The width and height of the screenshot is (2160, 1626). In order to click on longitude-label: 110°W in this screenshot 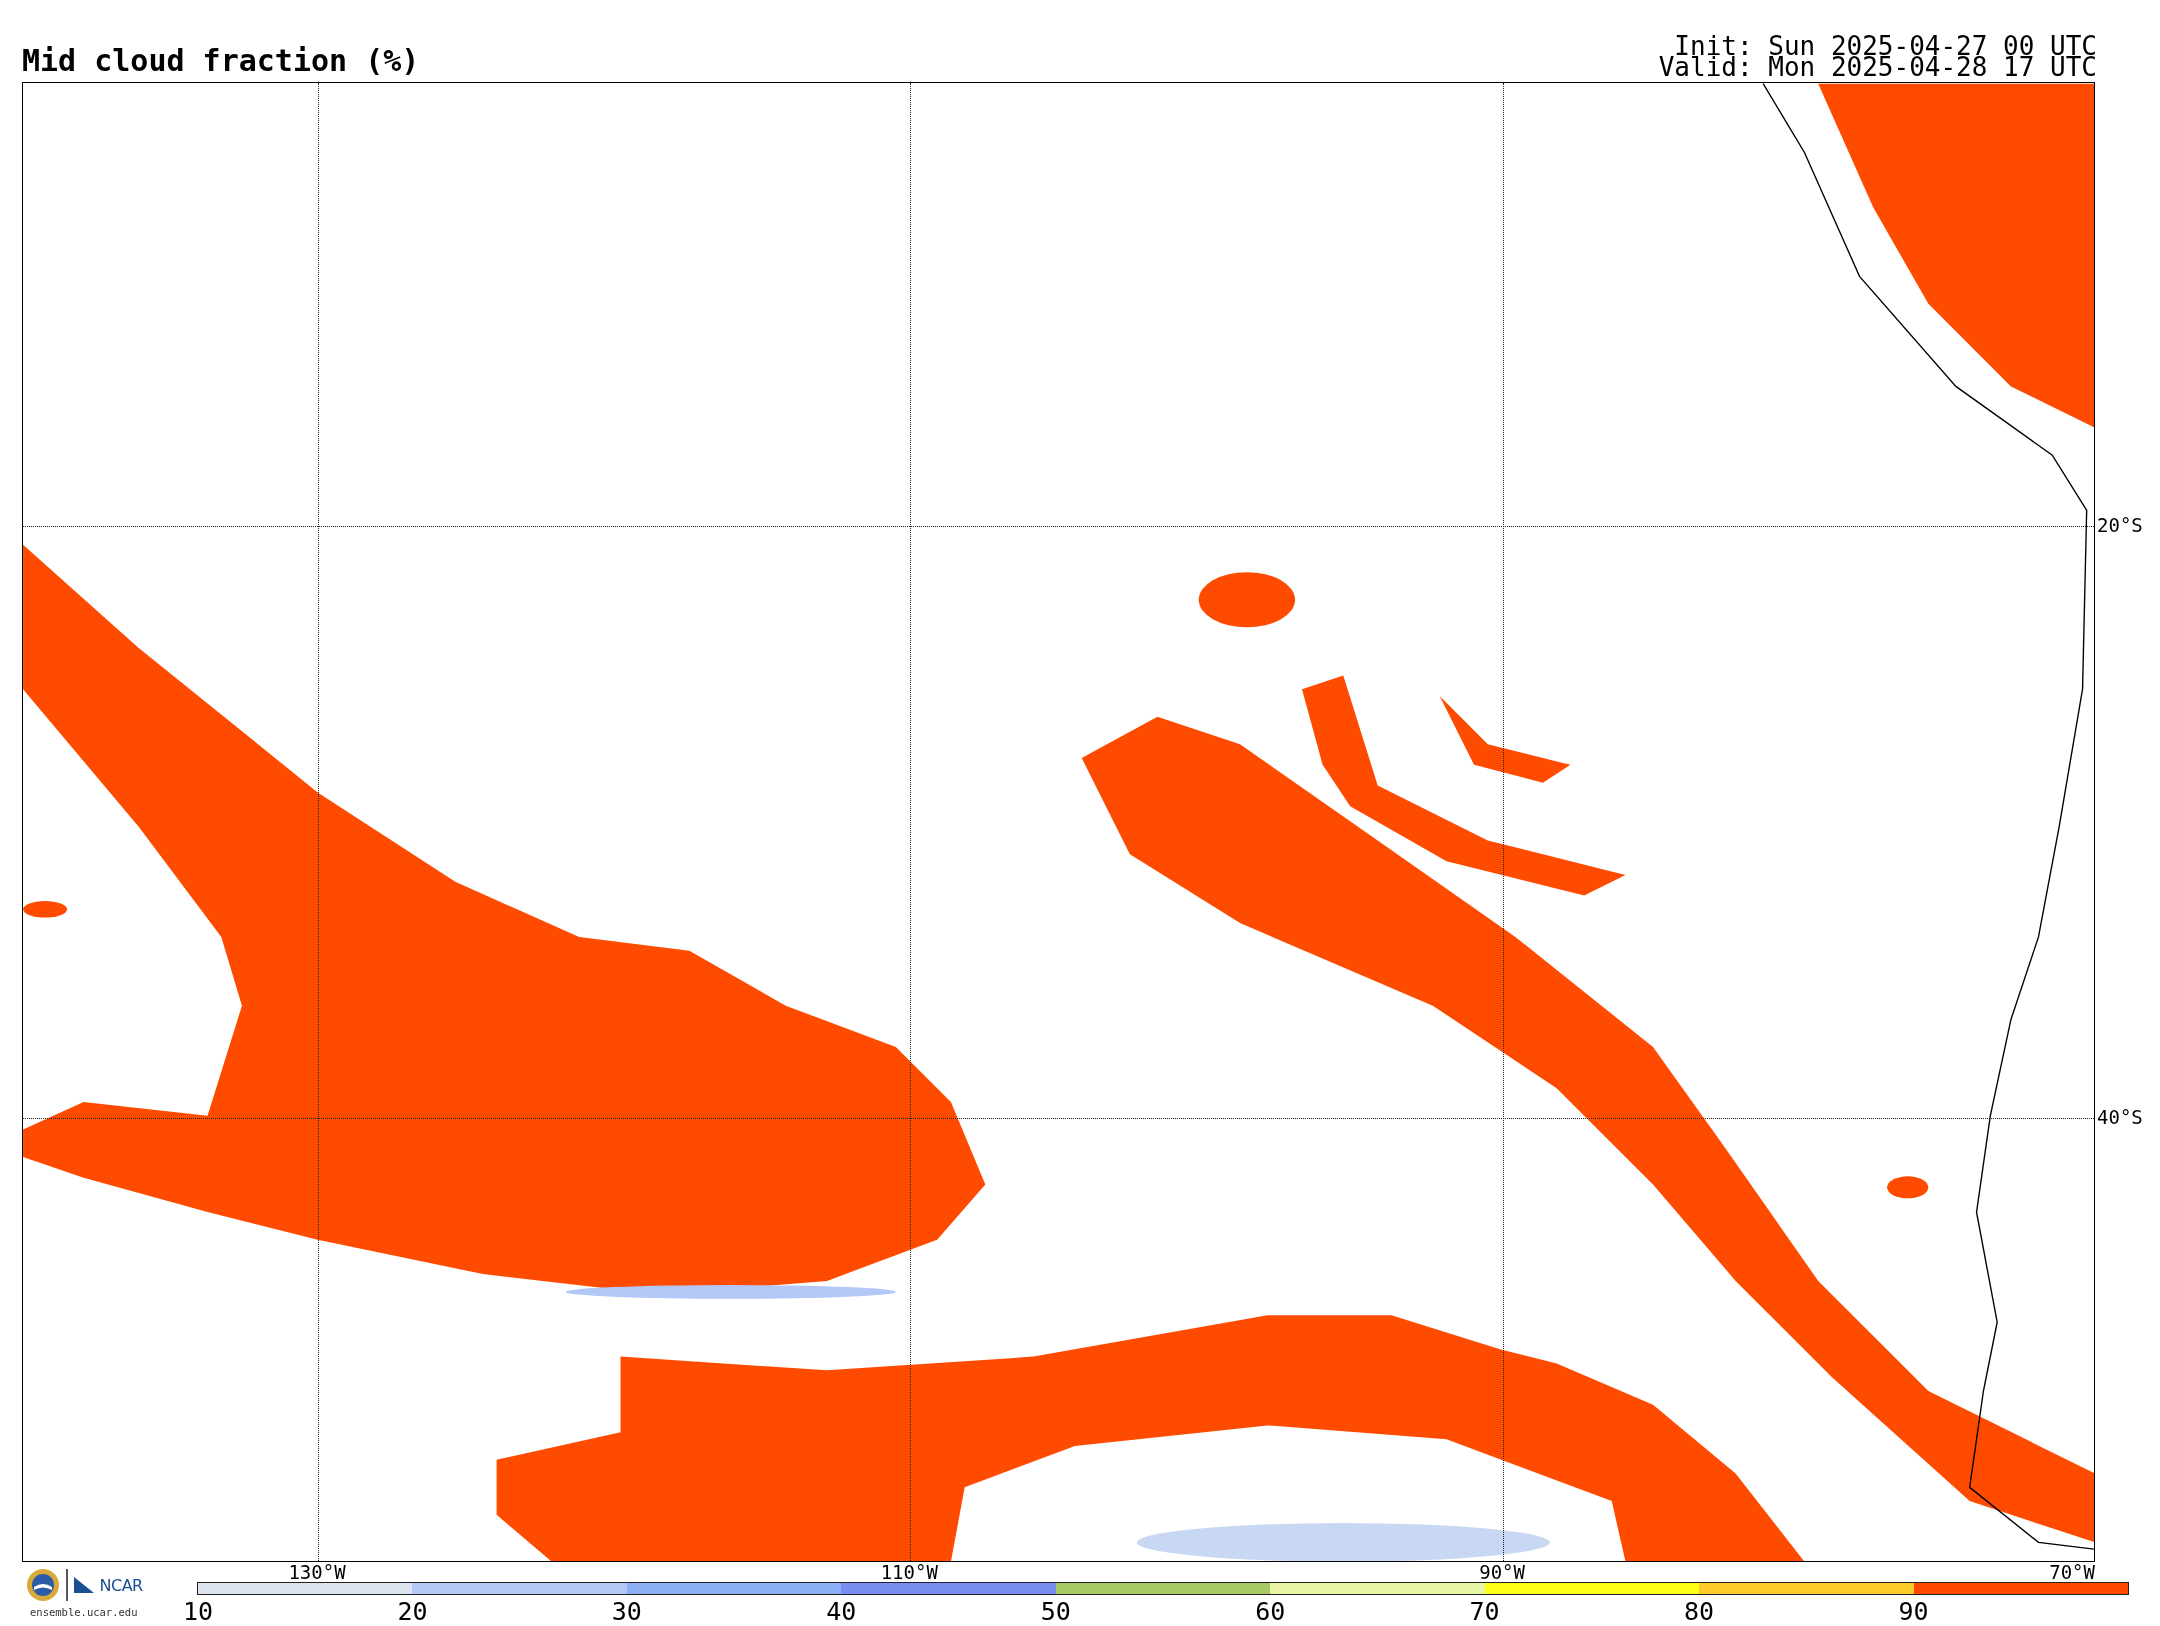, I will do `click(909, 1572)`.